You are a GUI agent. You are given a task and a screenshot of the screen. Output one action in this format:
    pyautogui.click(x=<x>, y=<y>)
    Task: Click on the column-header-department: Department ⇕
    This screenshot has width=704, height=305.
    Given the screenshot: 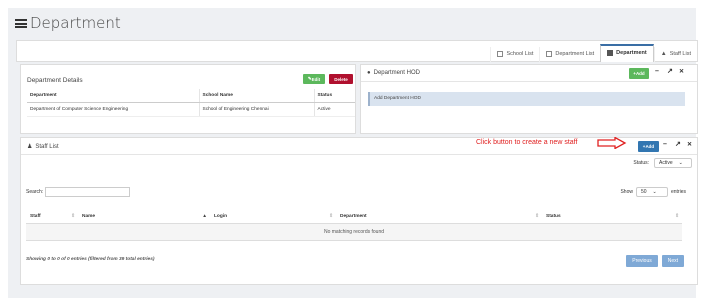 What is the action you would take?
    pyautogui.click(x=439, y=217)
    